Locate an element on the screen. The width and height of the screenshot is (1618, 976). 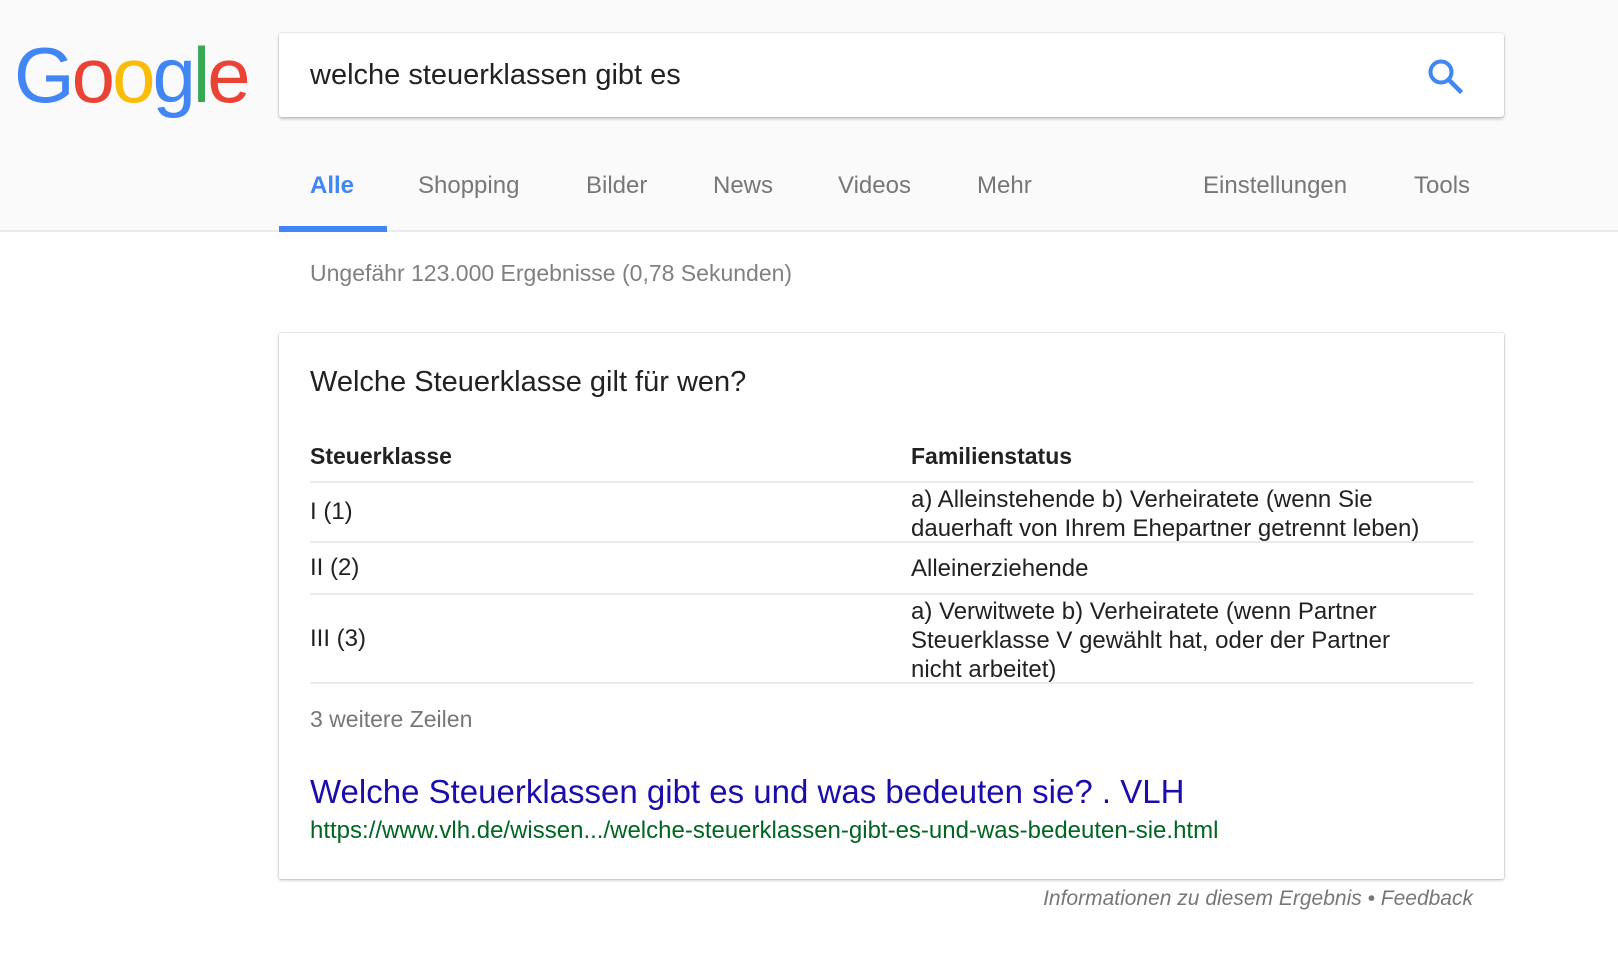
feedback-link: Feedback is located at coordinates (1427, 898).